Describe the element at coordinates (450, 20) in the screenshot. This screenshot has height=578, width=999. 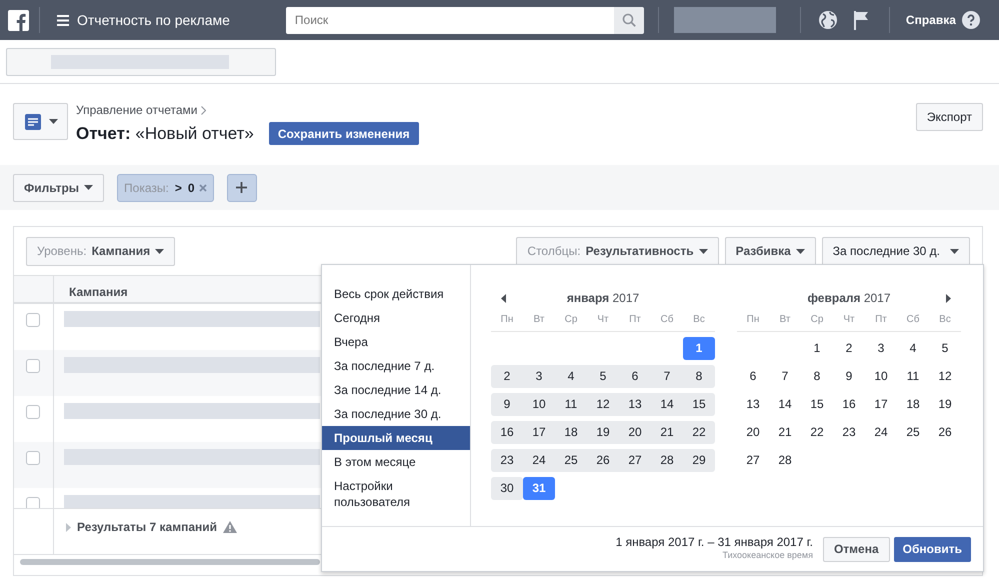
I see `search-field: Поиск` at that location.